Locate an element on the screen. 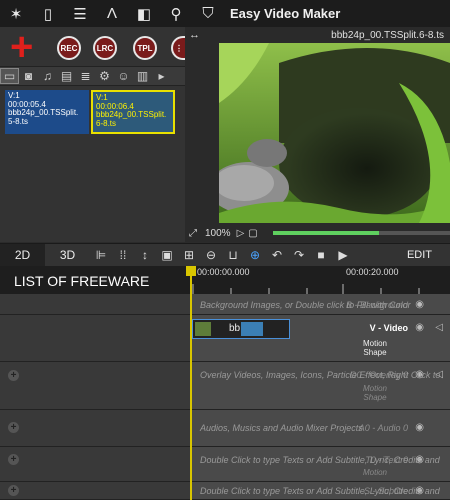 The image size is (450, 500). undo-icon: ↶ is located at coordinates (277, 255).